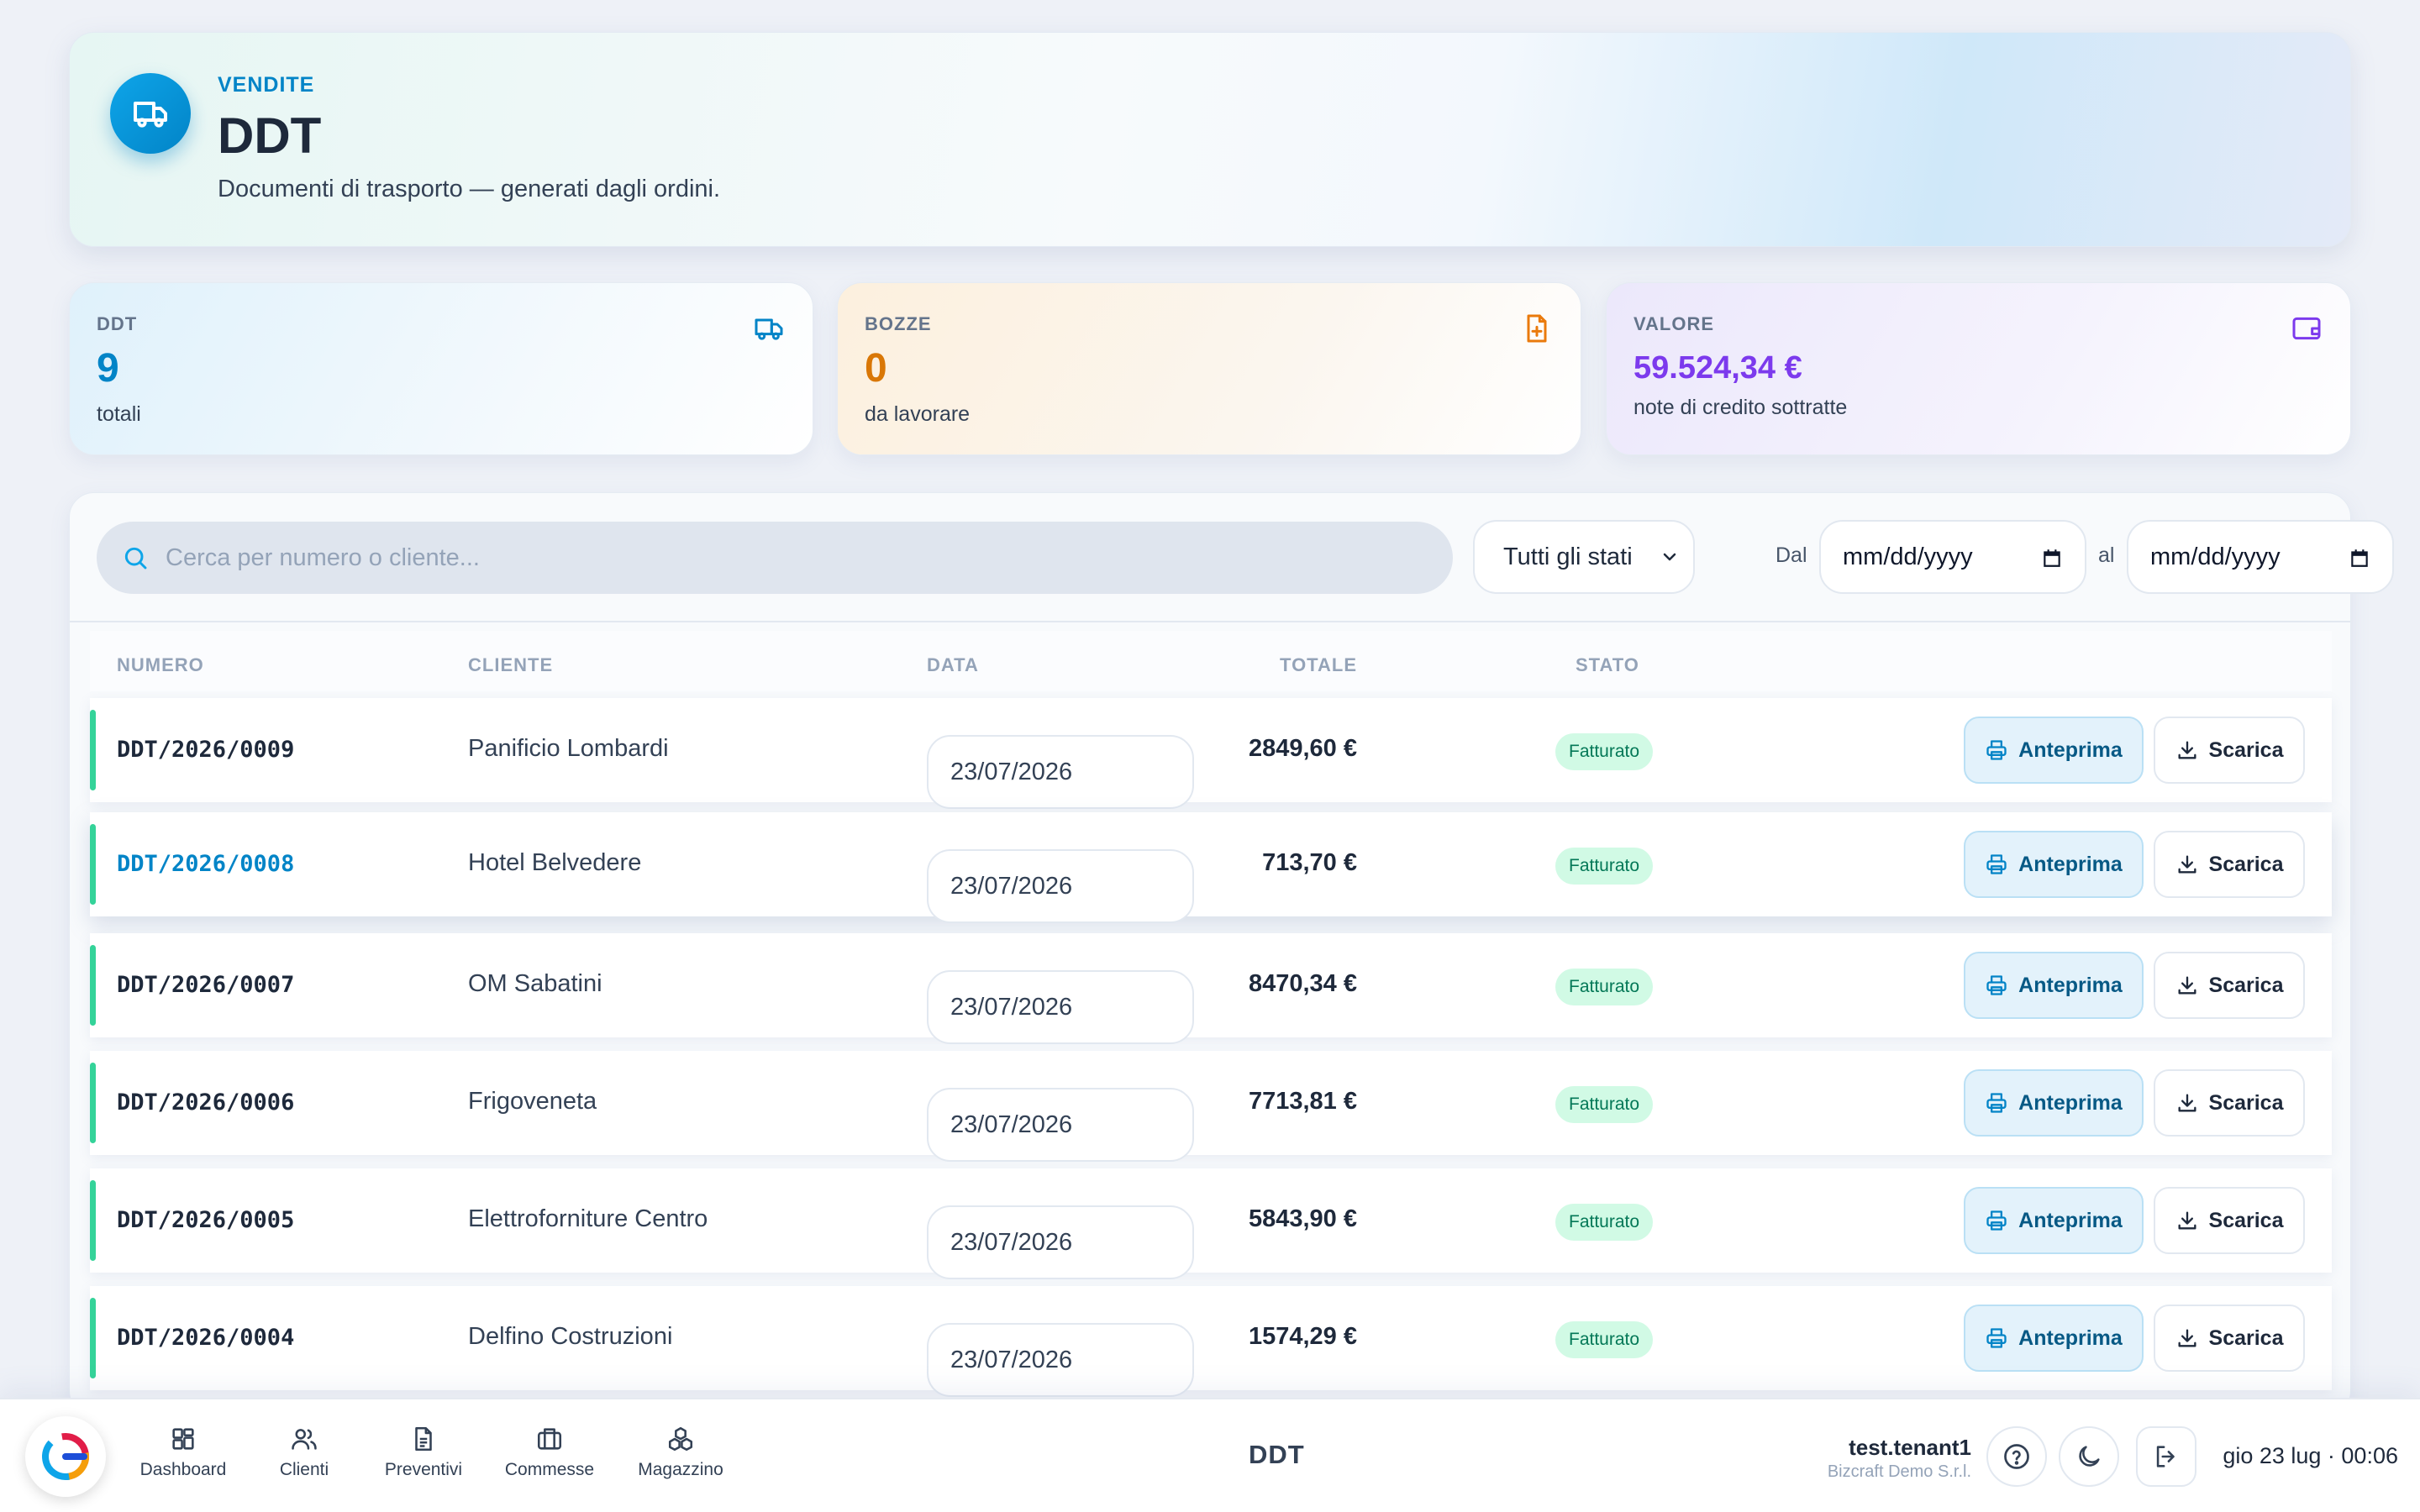 The width and height of the screenshot is (2420, 1512). Describe the element at coordinates (1792, 555) in the screenshot. I see `date-from-label: Dal` at that location.